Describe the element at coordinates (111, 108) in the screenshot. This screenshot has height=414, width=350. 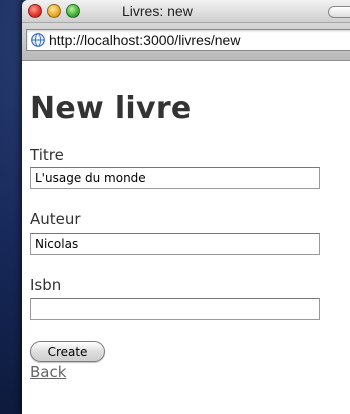
I see `page-title: New livre` at that location.